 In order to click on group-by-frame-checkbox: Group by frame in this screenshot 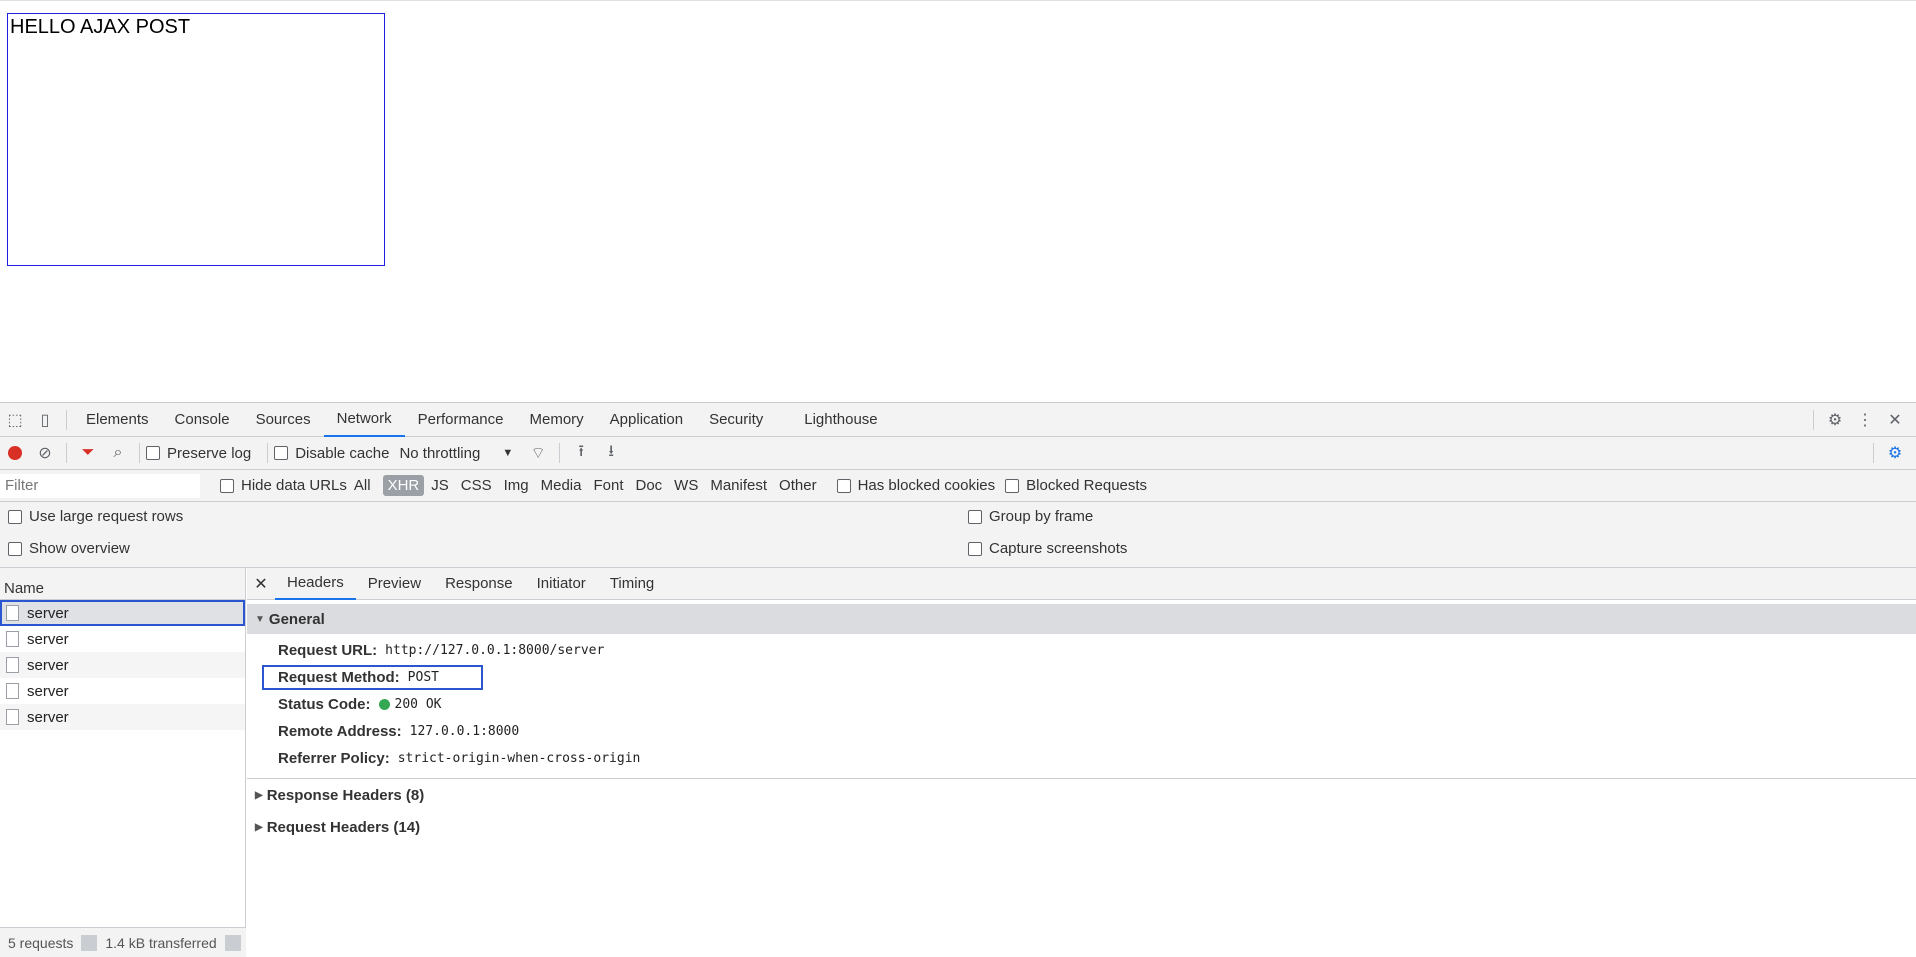, I will do `click(1030, 516)`.